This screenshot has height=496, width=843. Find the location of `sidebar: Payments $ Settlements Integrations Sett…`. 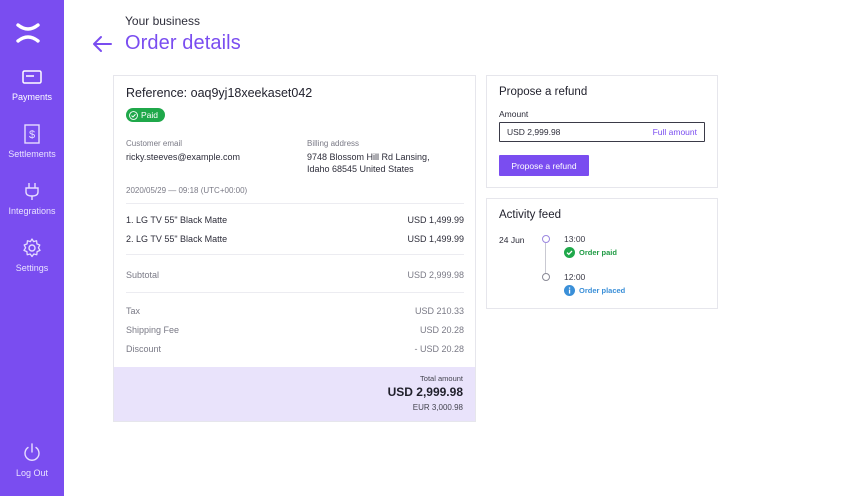

sidebar: Payments $ Settlements Integrations Sett… is located at coordinates (32, 248).